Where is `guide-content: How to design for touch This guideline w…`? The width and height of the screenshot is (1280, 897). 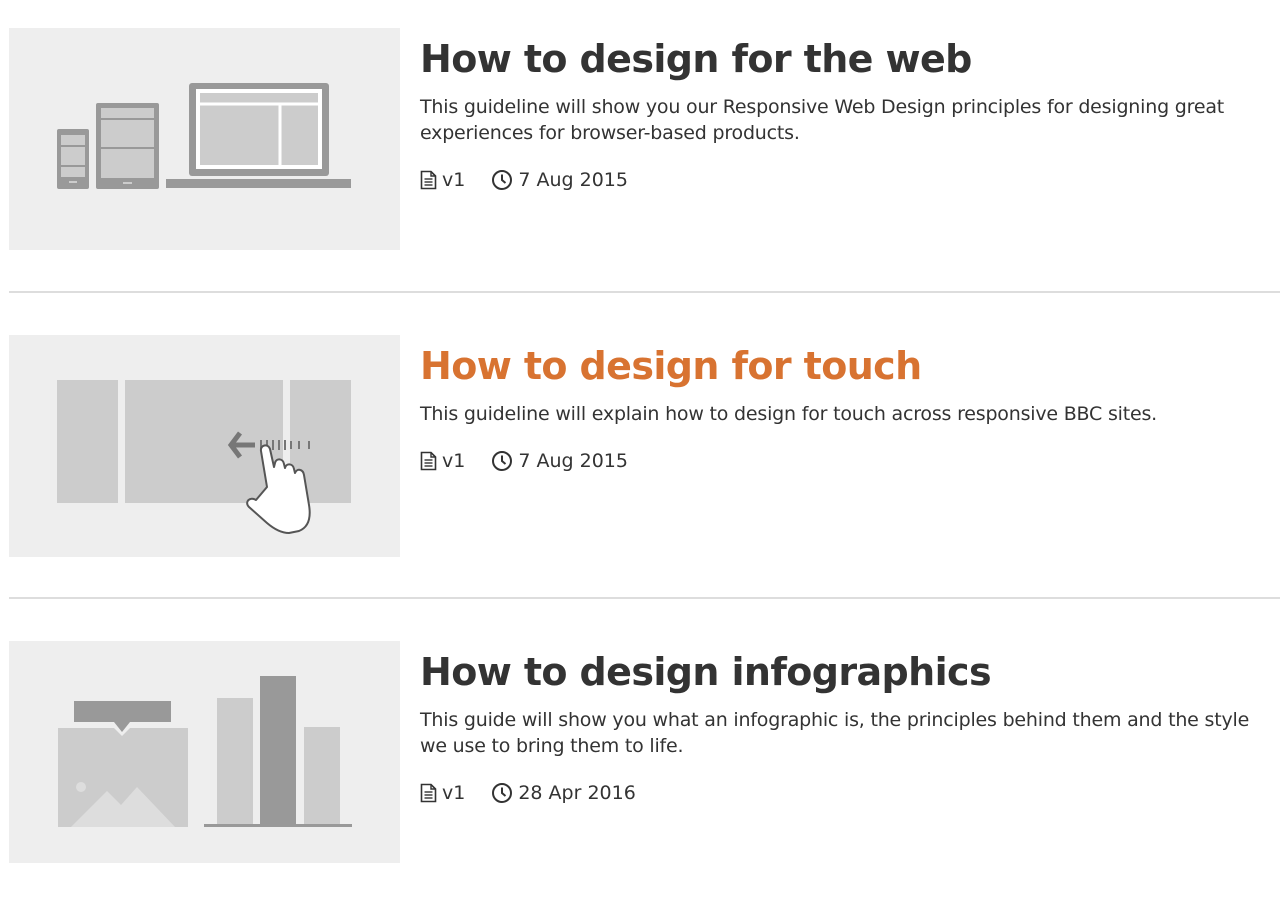
guide-content: How to design for touch This guideline w… is located at coordinates (845, 404).